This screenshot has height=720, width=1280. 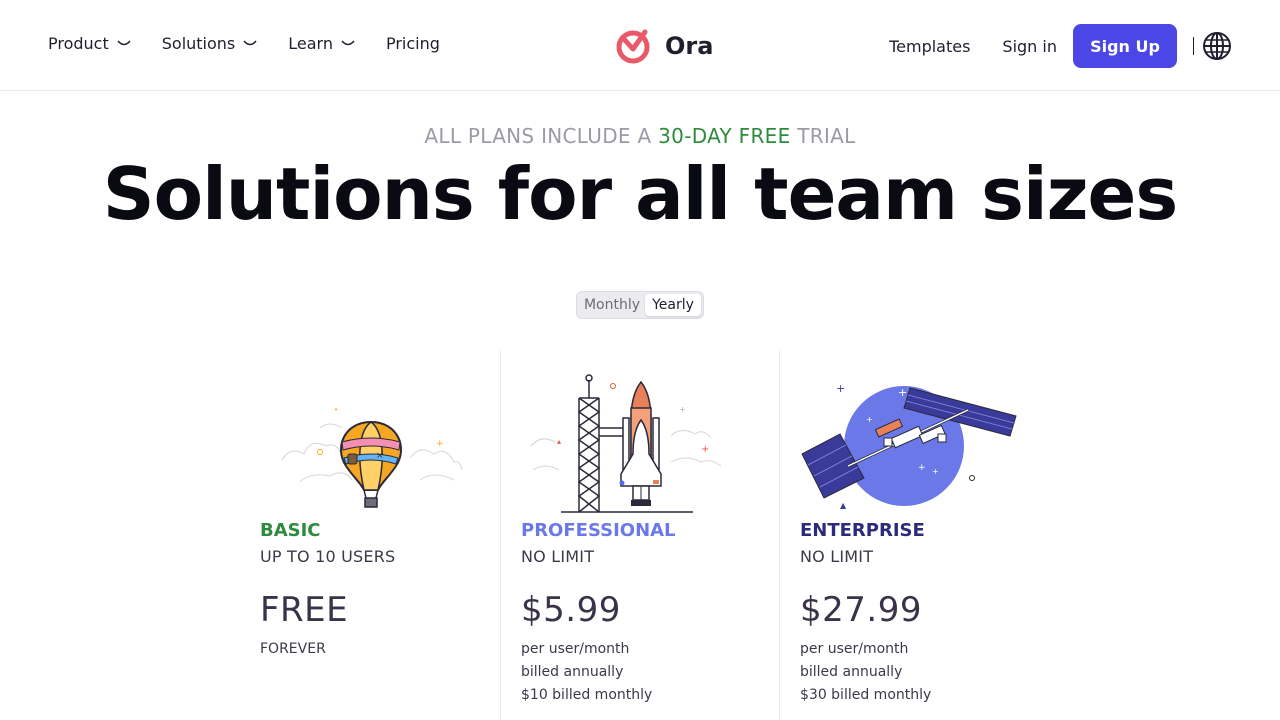 What do you see at coordinates (861, 610) in the screenshot?
I see `plan-price: $27.99` at bounding box center [861, 610].